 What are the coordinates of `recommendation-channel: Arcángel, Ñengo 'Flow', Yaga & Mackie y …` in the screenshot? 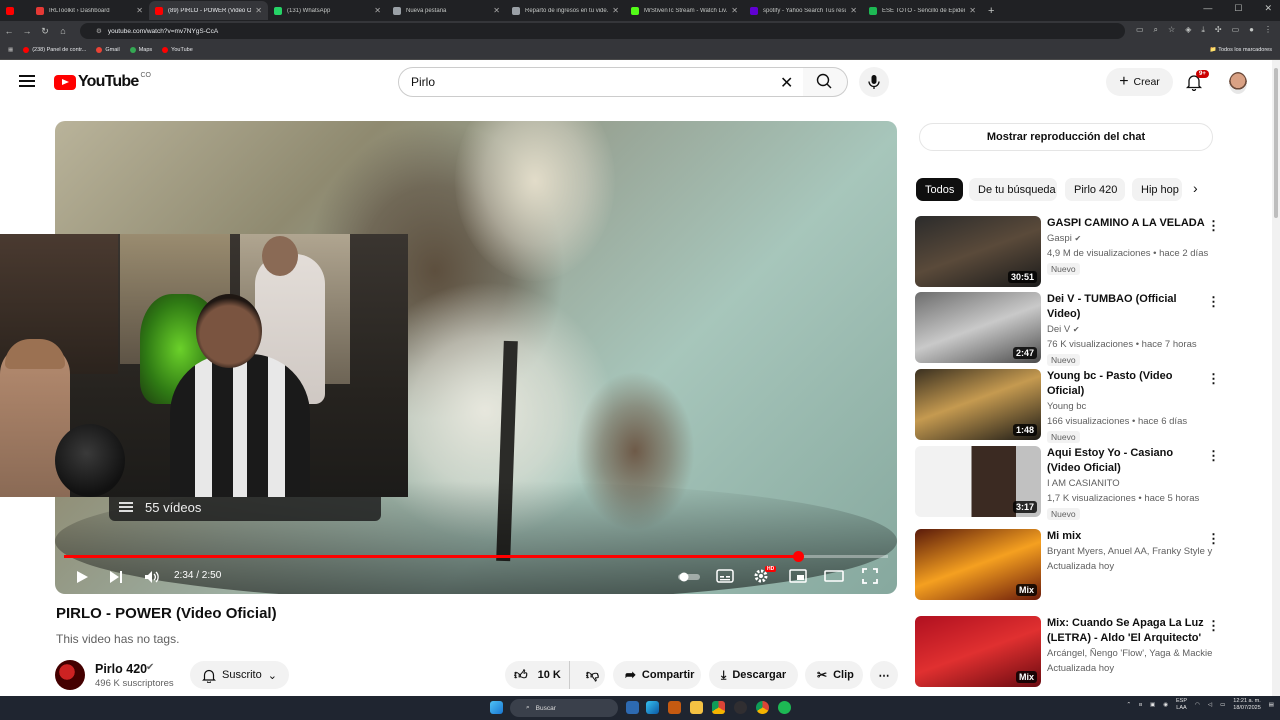 It's located at (1131, 653).